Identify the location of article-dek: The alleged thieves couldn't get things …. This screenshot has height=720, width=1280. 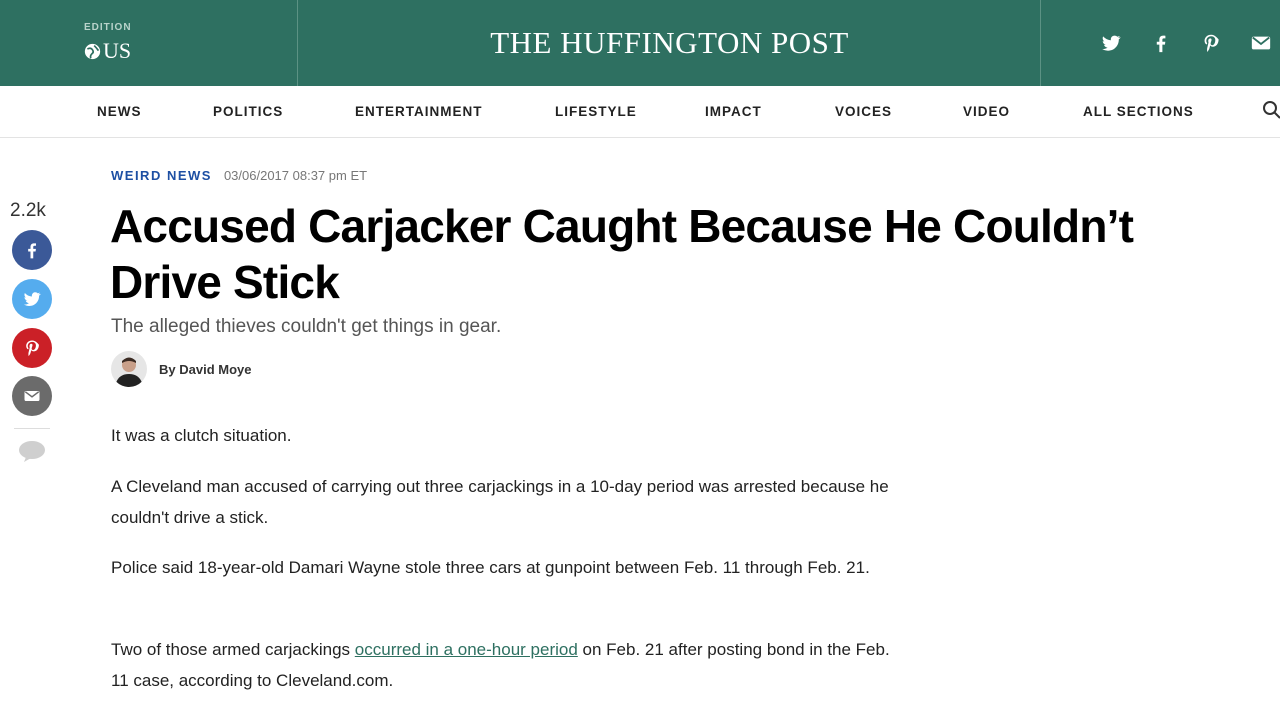
(306, 326).